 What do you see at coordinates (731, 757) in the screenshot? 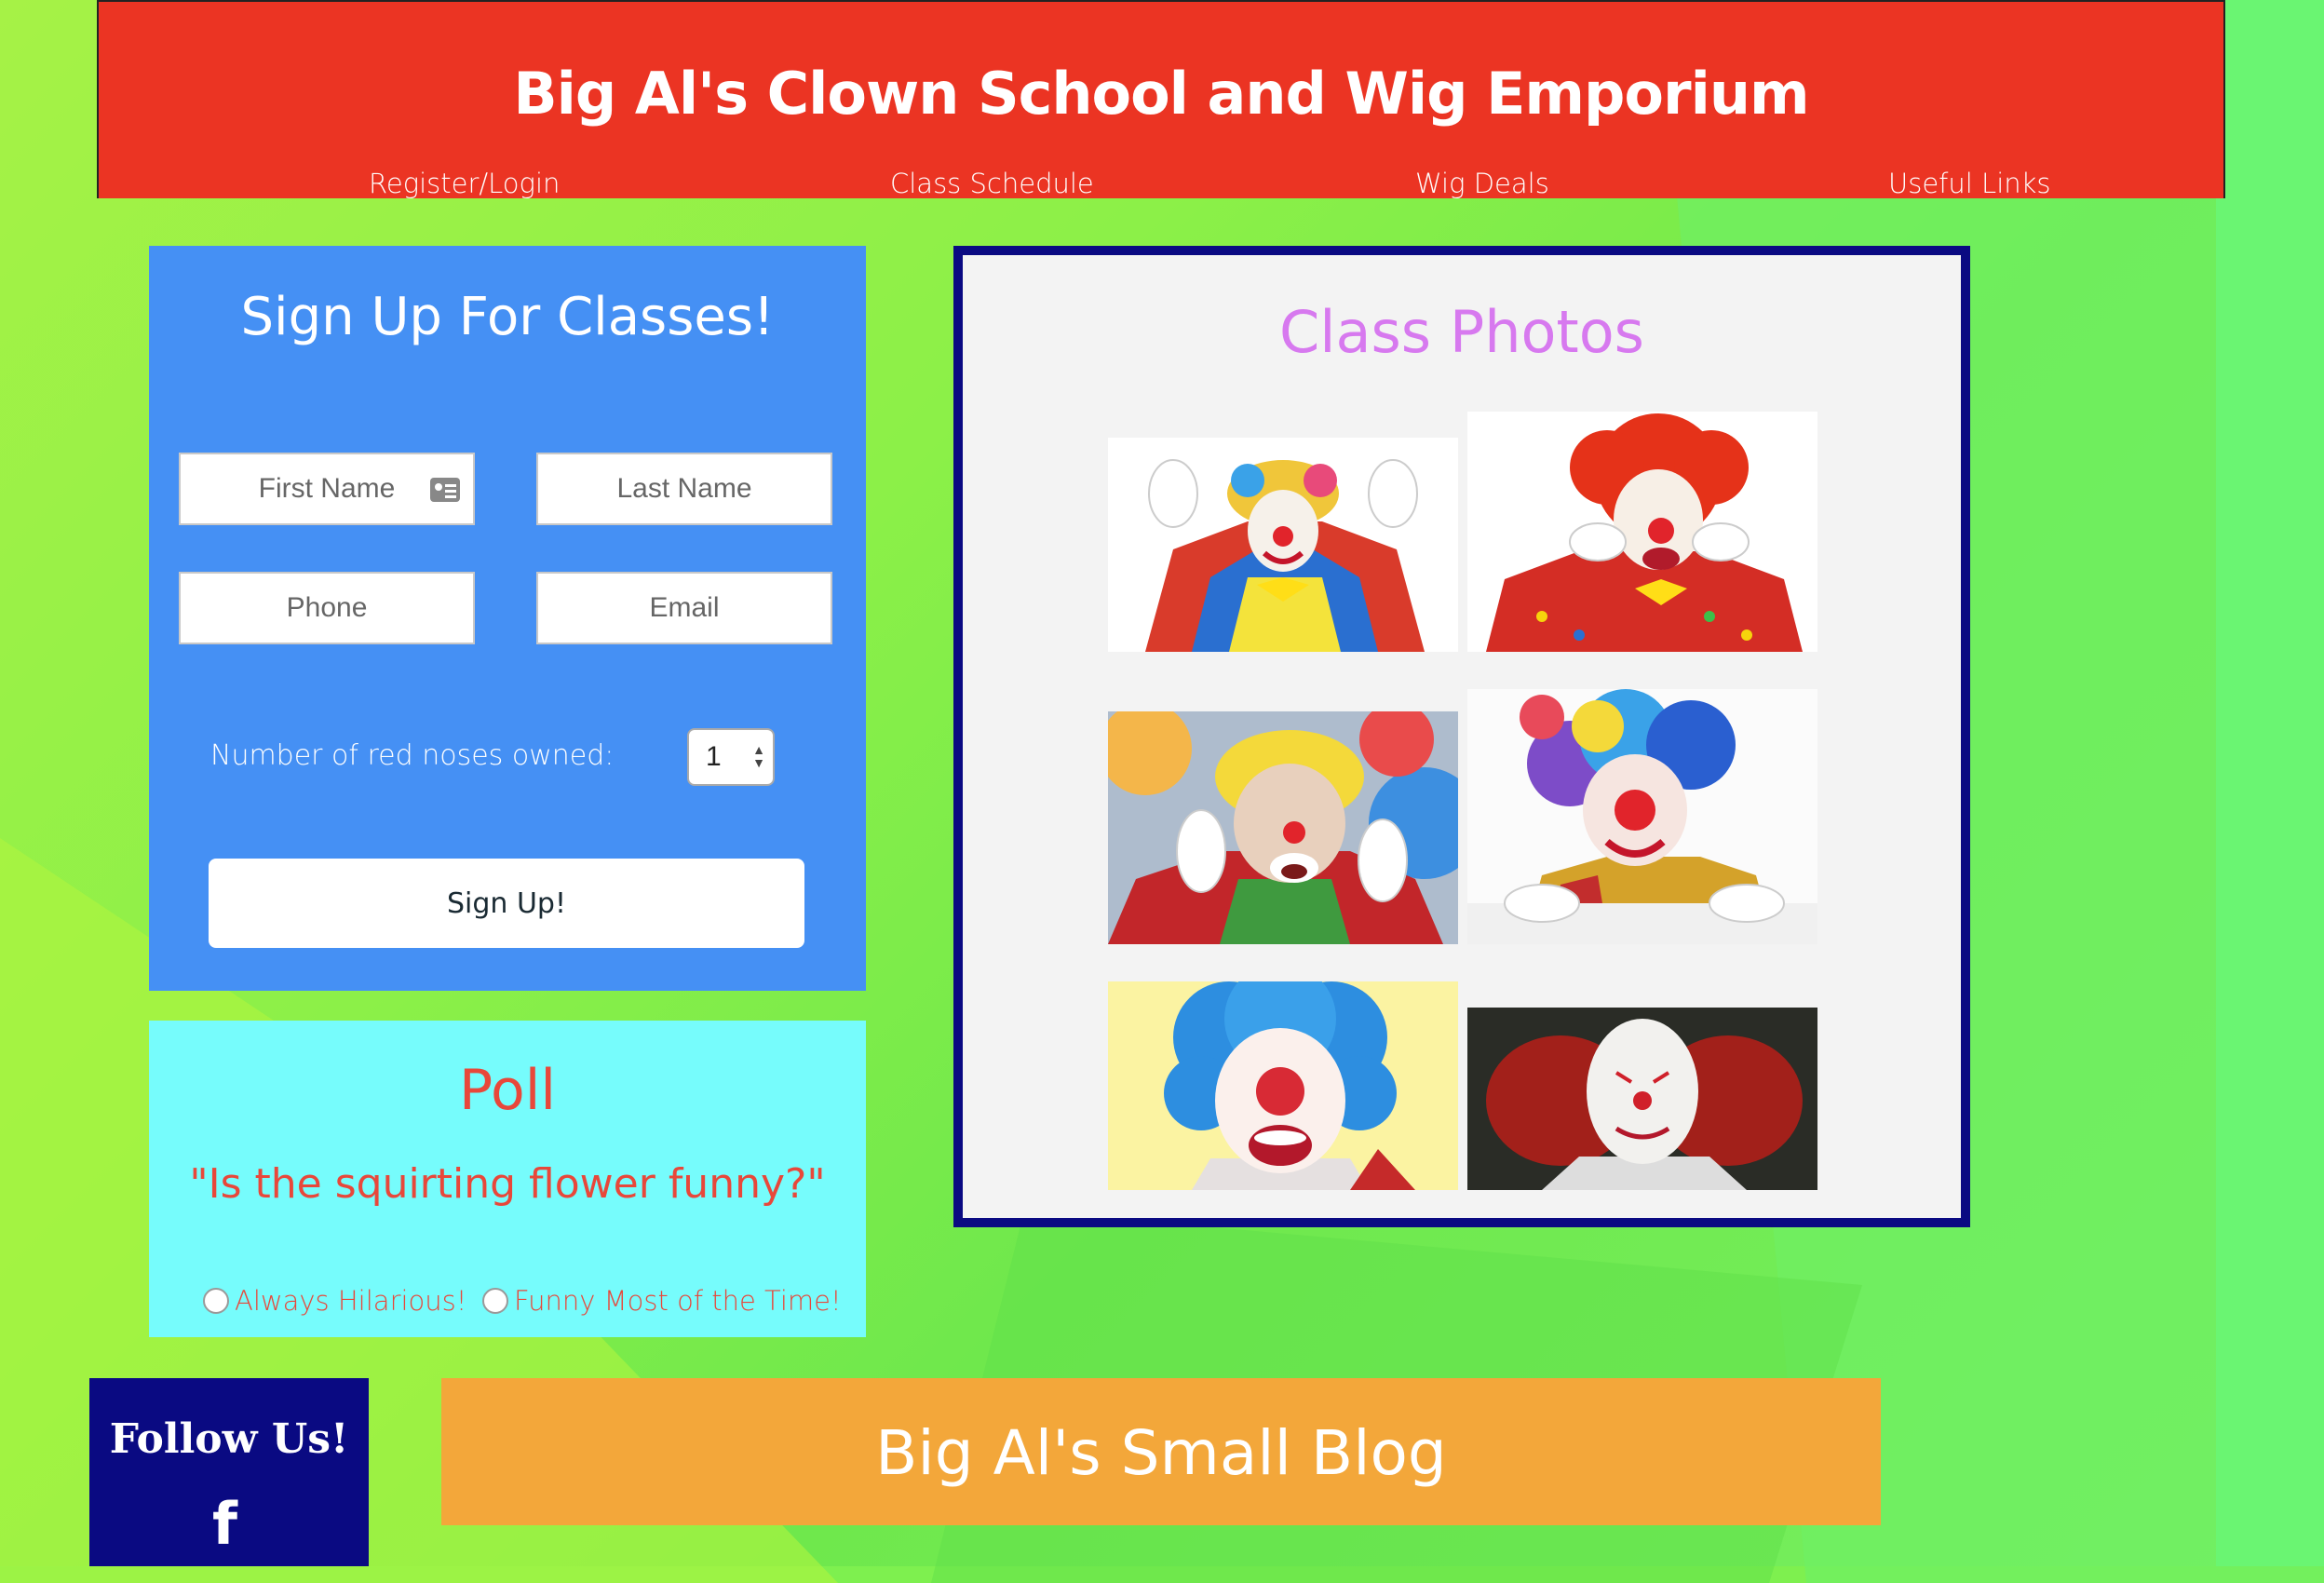
I see `noses-stepper: 1 ▲ ▼` at bounding box center [731, 757].